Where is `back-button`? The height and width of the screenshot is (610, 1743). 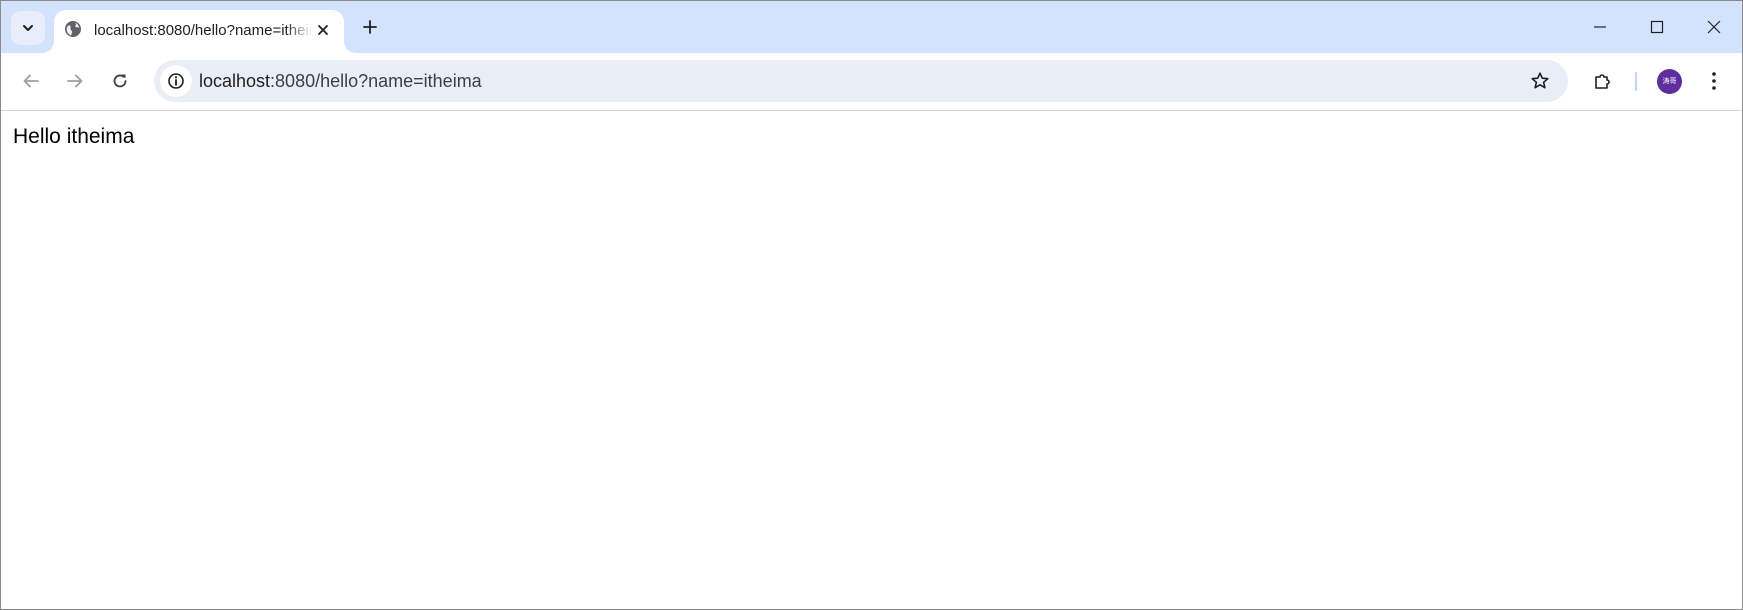
back-button is located at coordinates (31, 81).